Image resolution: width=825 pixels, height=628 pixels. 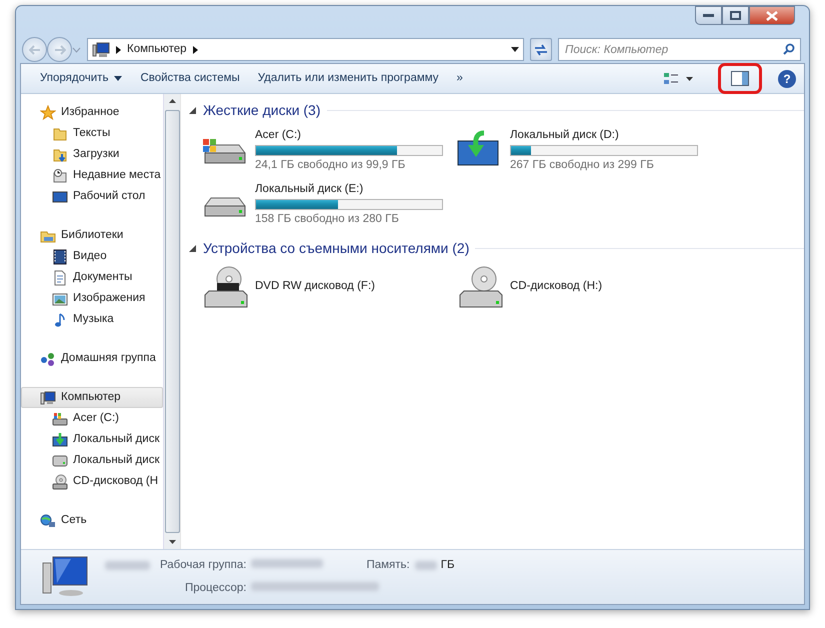 What do you see at coordinates (48, 520) in the screenshot?
I see `network-globe-icon` at bounding box center [48, 520].